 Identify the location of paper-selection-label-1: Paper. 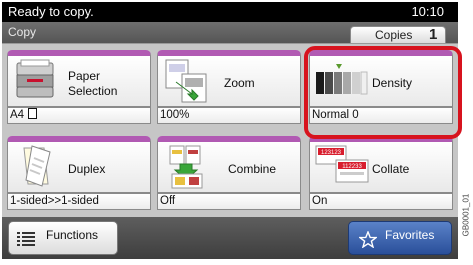
(84, 76).